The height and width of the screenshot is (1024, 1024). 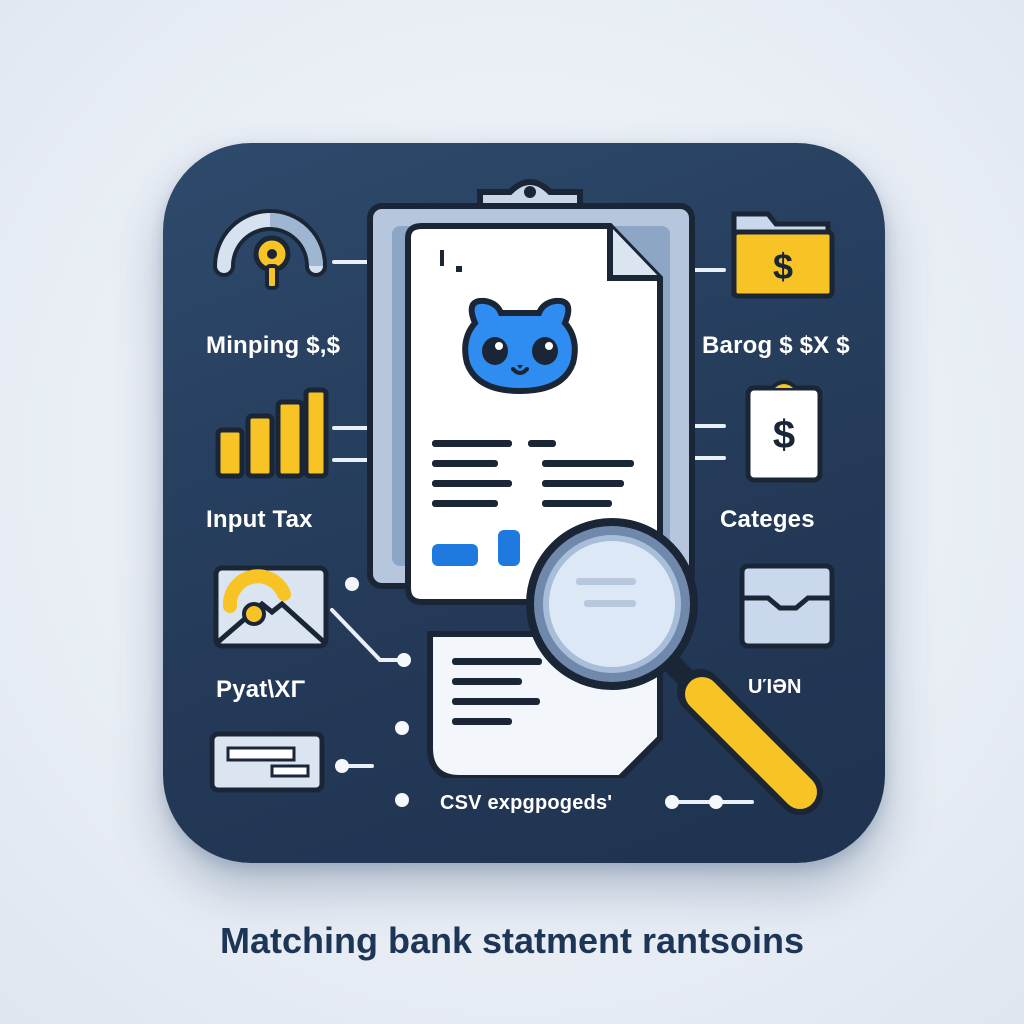 I want to click on bar-chart-icon, so click(x=272, y=433).